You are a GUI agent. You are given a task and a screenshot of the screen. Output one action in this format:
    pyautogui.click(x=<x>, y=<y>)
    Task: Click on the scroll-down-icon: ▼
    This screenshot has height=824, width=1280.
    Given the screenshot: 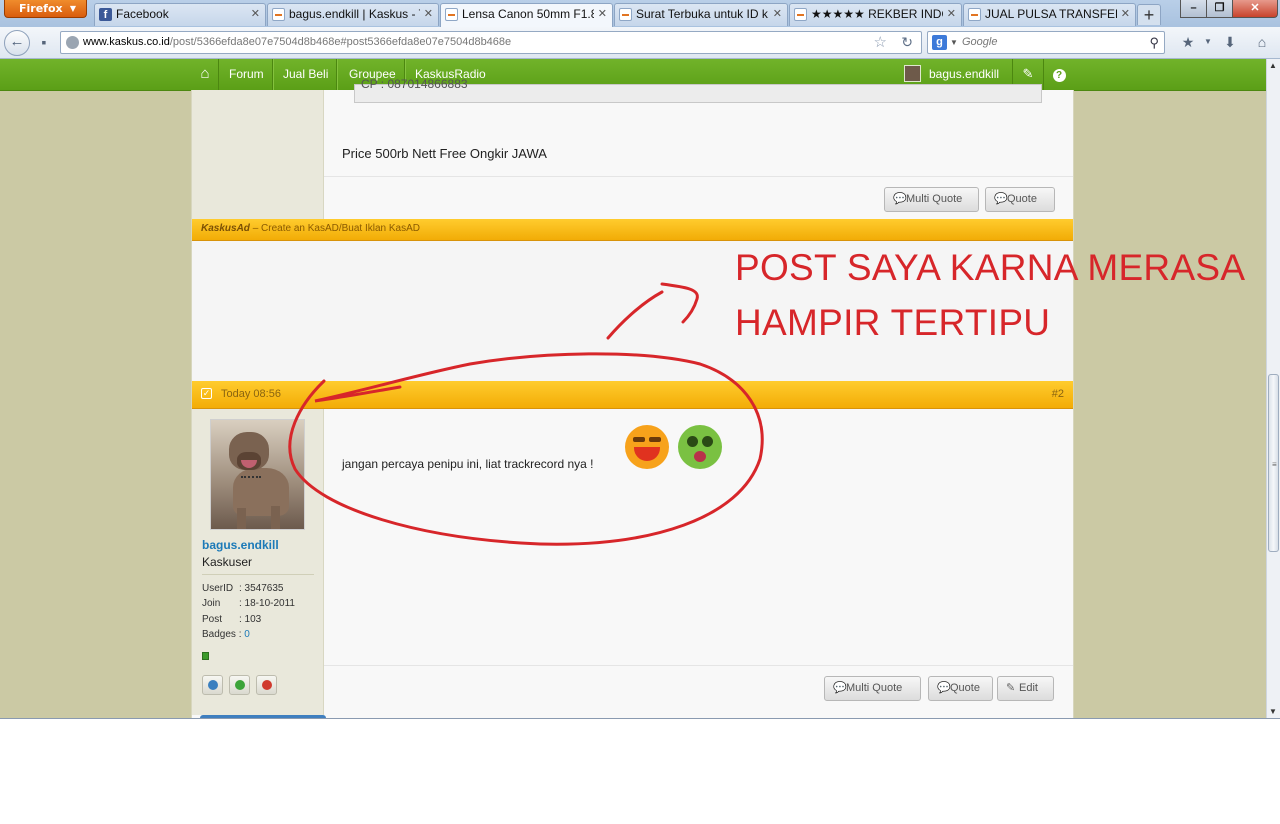 What is the action you would take?
    pyautogui.click(x=1273, y=711)
    